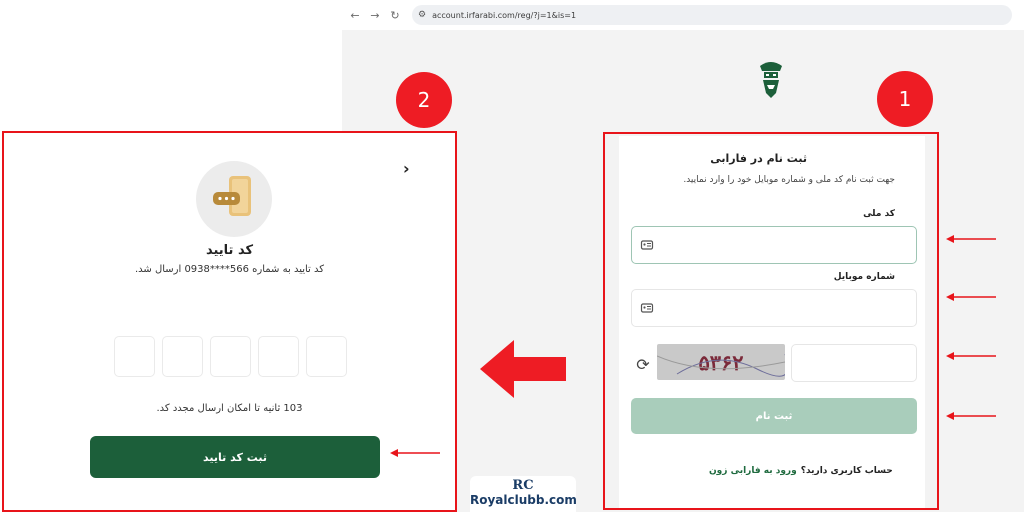 The height and width of the screenshot is (512, 1024). I want to click on captcha-image: ۵۳۶۲, so click(721, 362).